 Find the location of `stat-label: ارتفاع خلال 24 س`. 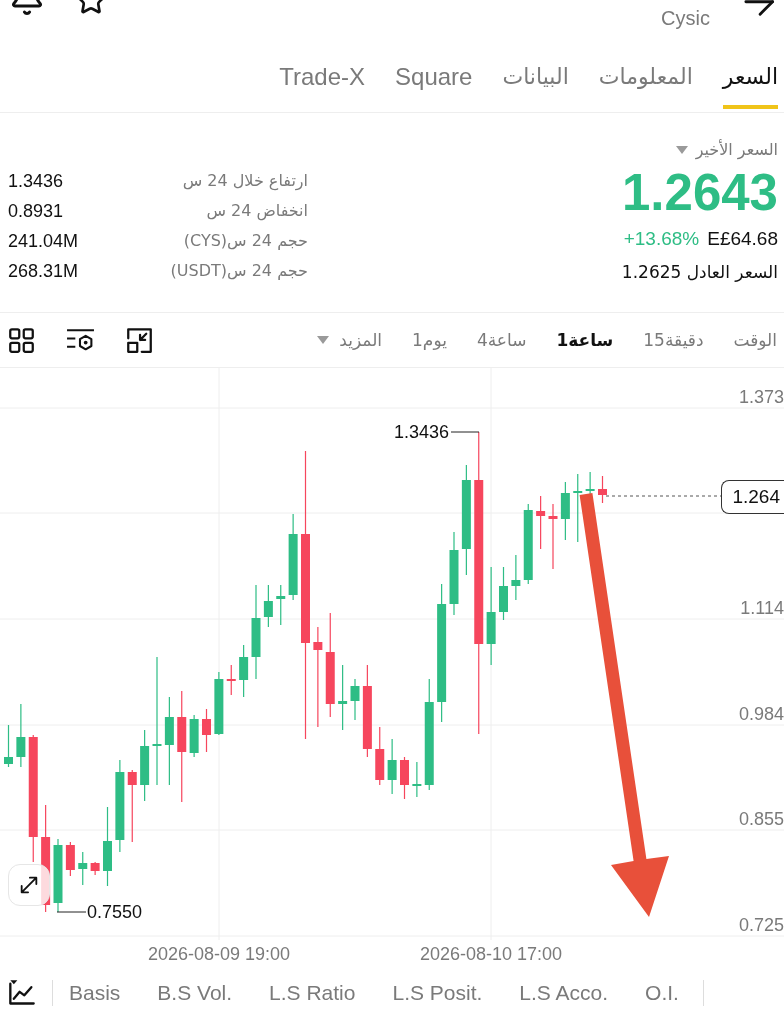

stat-label: ارتفاع خلال 24 س is located at coordinates (245, 181).